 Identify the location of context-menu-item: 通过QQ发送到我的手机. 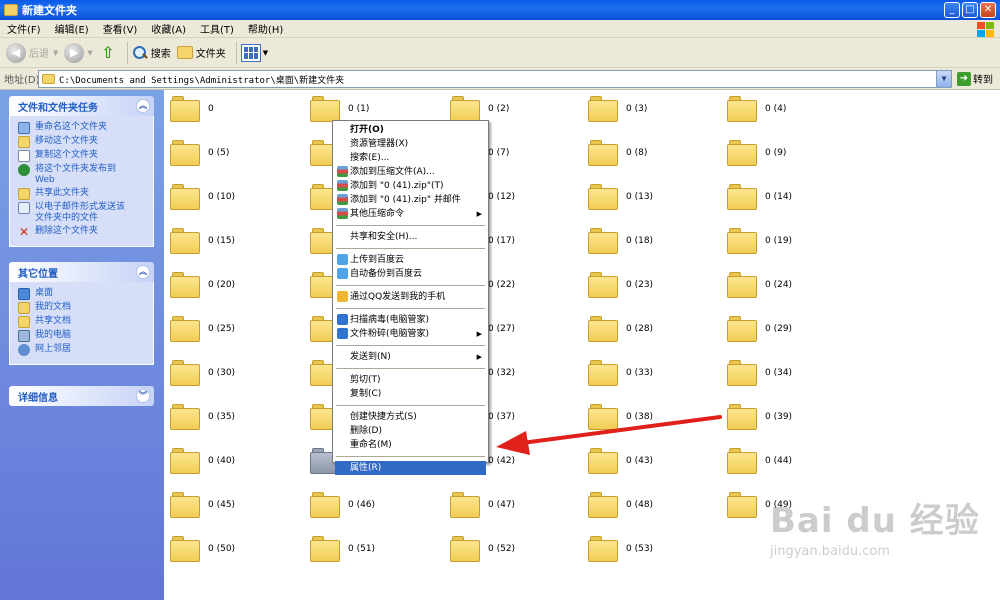
(410, 297).